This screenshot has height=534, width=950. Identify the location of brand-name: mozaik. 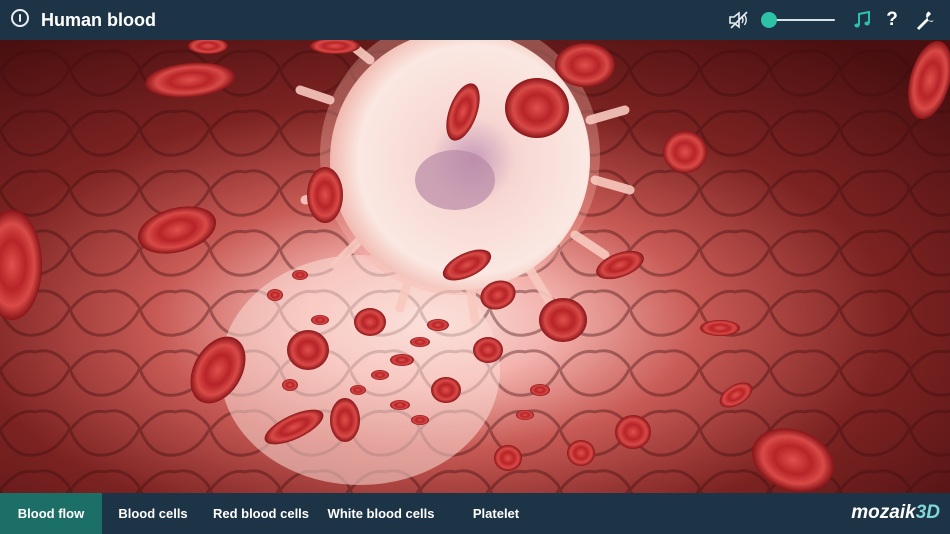
(883, 512).